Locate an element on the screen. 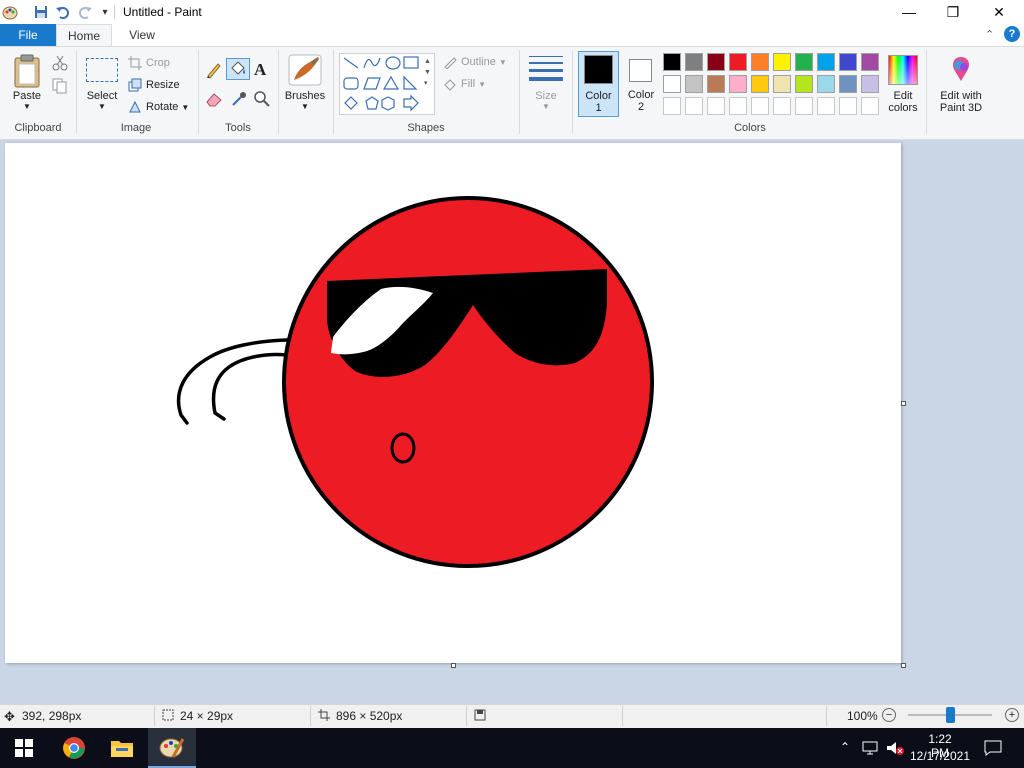 This screenshot has width=1024, height=768. copy-icon is located at coordinates (60, 86).